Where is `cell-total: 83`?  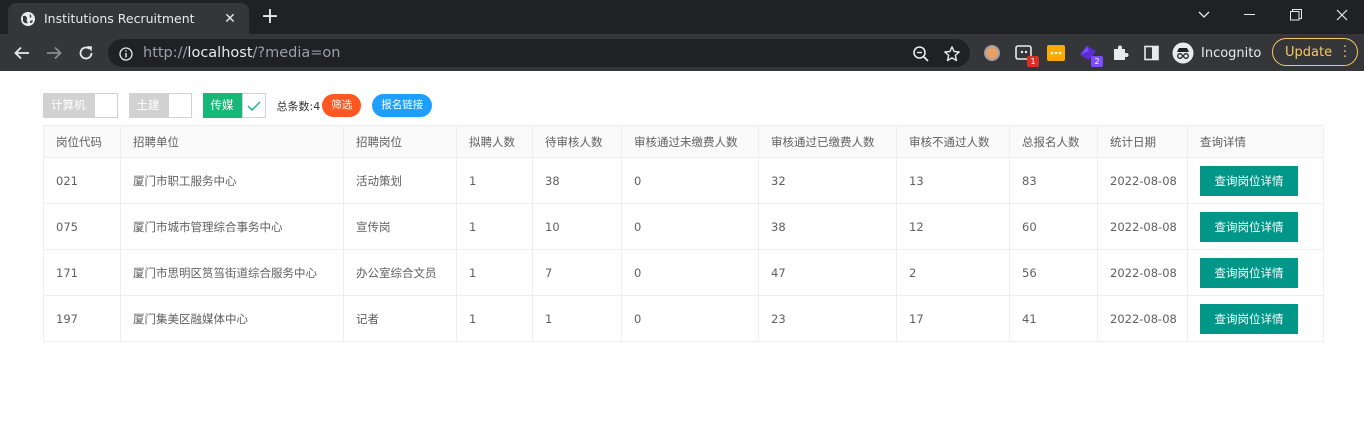
cell-total: 83 is located at coordinates (1053, 180).